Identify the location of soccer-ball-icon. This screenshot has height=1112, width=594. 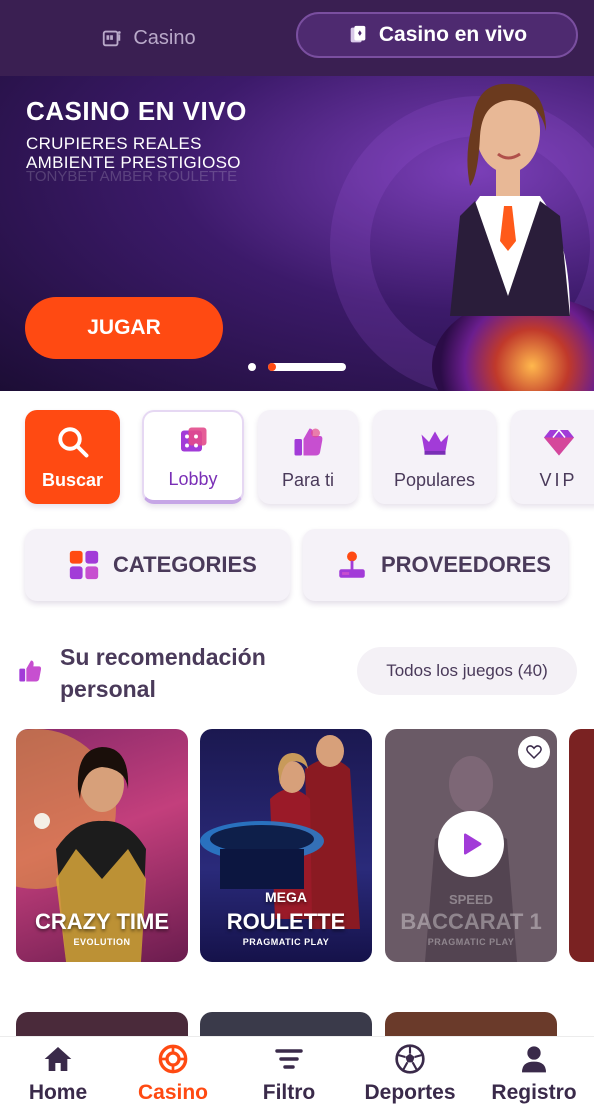
(410, 1059).